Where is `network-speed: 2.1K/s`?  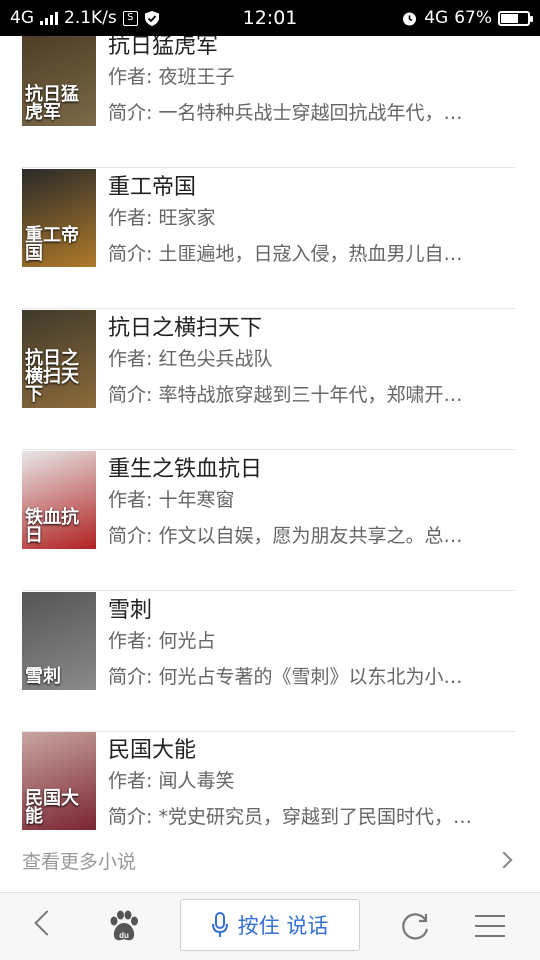 network-speed: 2.1K/s is located at coordinates (90, 18).